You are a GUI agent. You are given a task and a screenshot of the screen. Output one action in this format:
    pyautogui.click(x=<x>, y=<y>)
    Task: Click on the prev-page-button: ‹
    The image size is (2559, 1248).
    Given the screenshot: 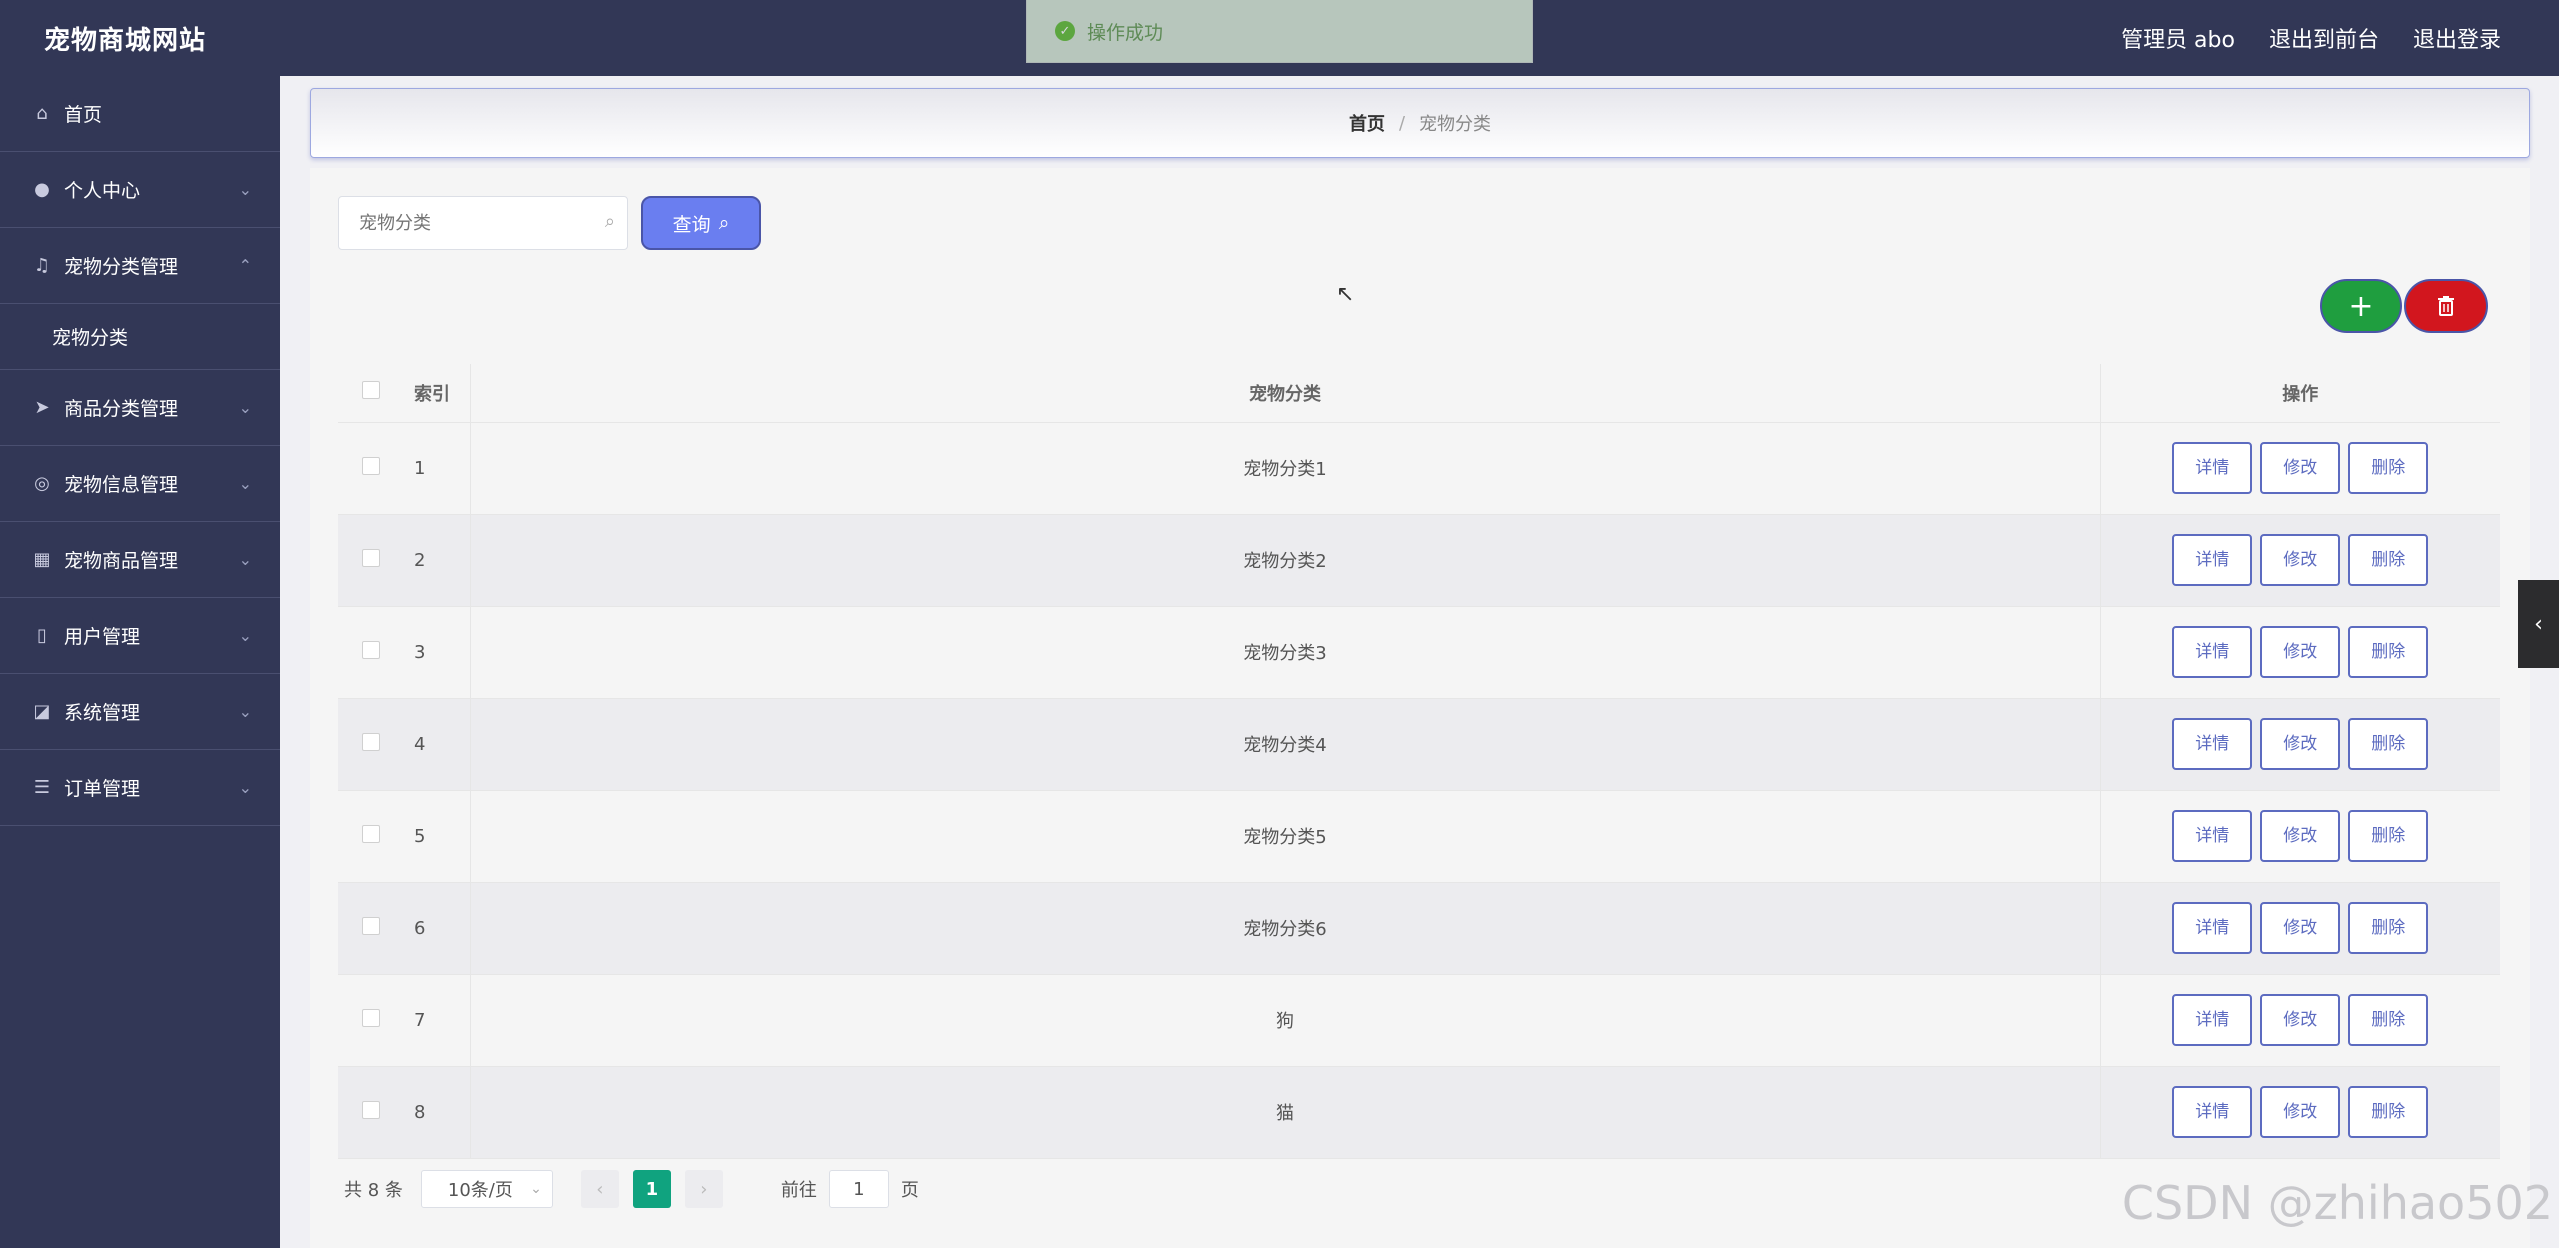 What is the action you would take?
    pyautogui.click(x=599, y=1189)
    